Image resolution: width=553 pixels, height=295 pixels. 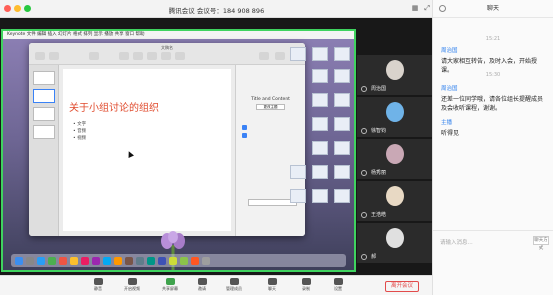 I want to click on participant-tile: 徐智钧, so click(x=394, y=117).